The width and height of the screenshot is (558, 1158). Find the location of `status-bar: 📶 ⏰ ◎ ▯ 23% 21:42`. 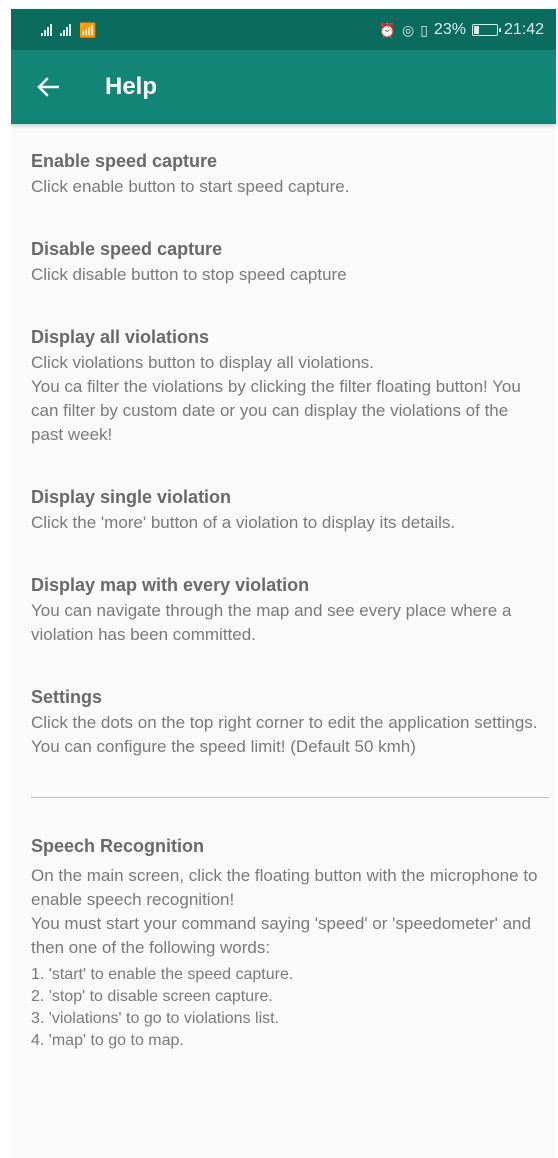

status-bar: 📶 ⏰ ◎ ▯ 23% 21:42 is located at coordinates (283, 29).